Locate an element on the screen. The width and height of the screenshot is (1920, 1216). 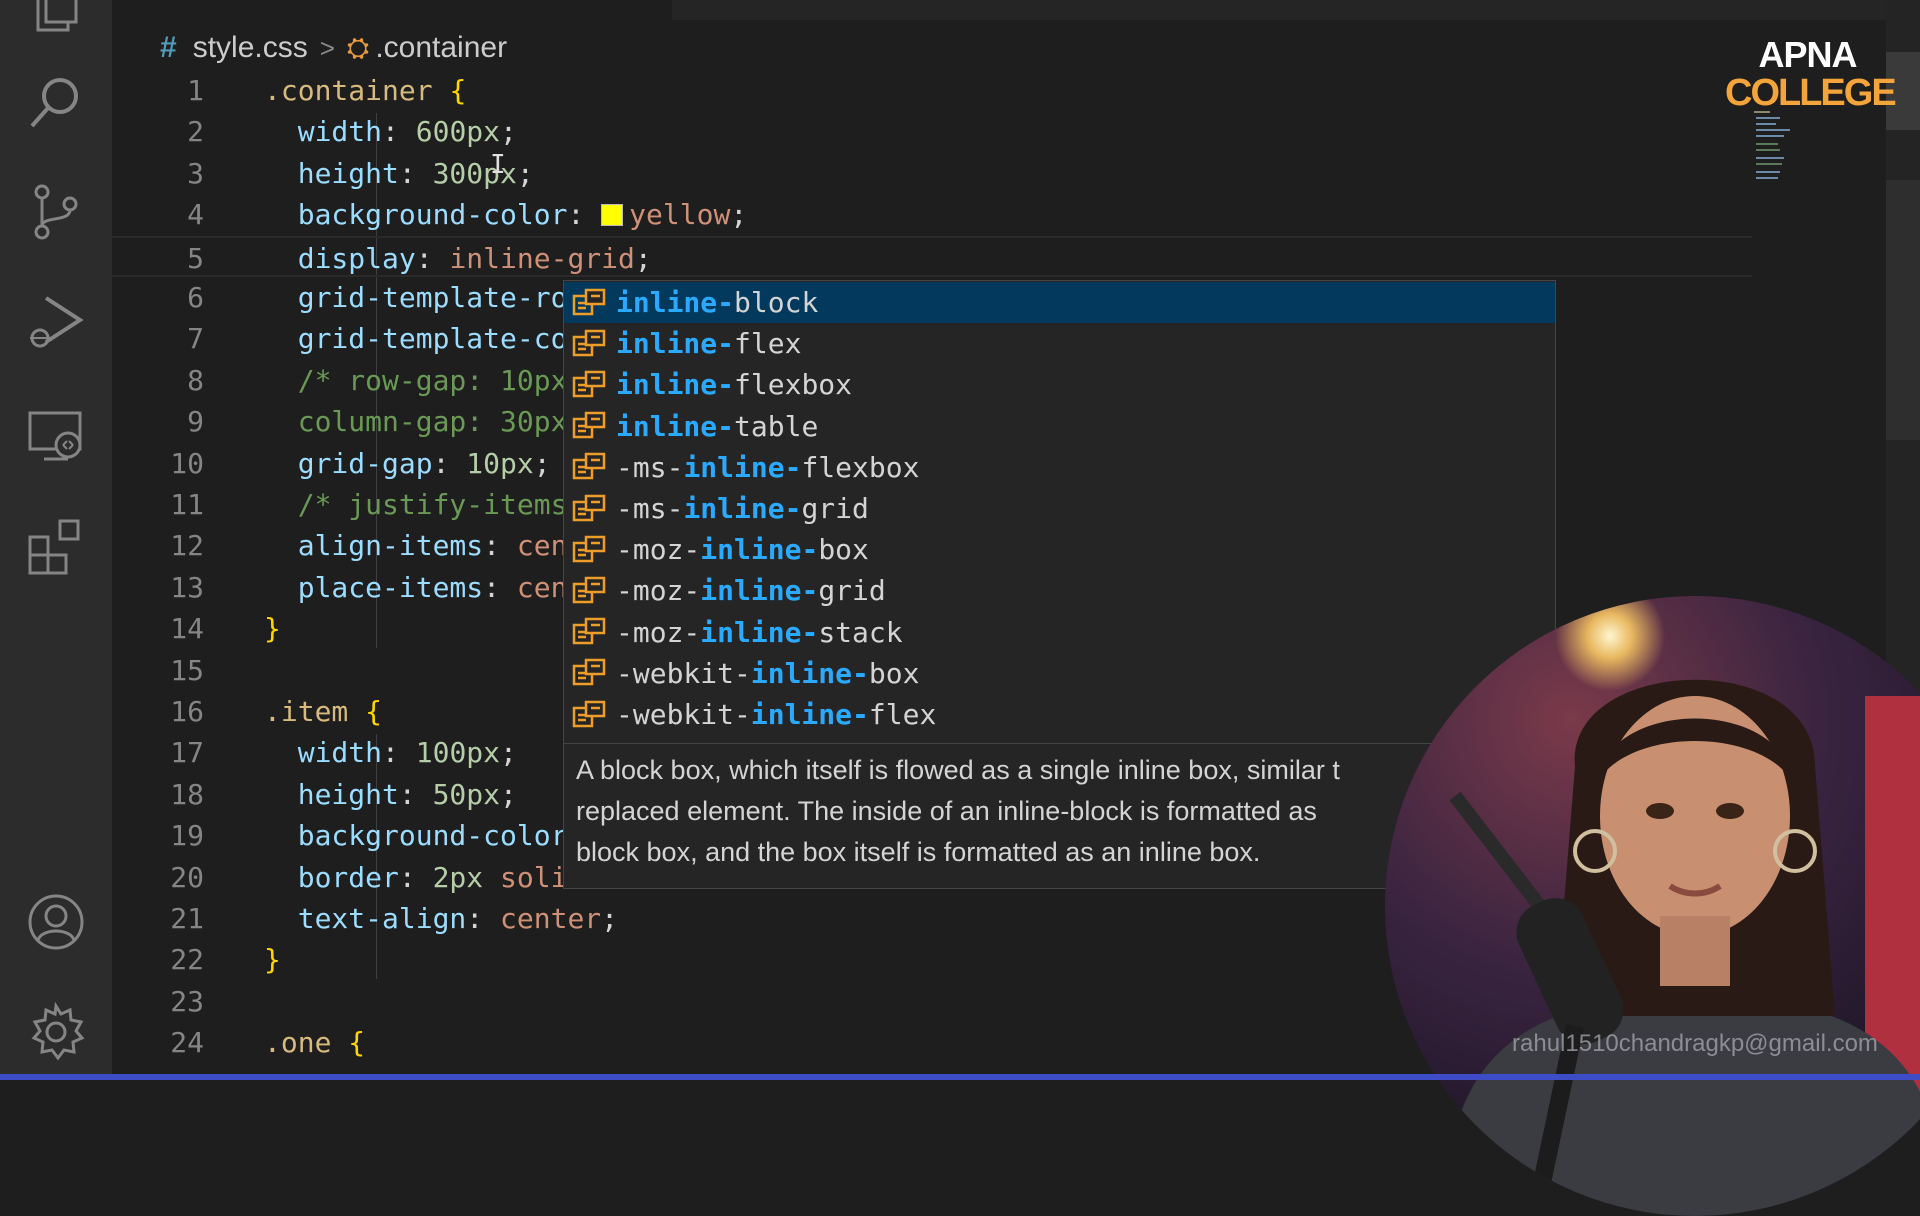
accounts-icon is located at coordinates (56, 922).